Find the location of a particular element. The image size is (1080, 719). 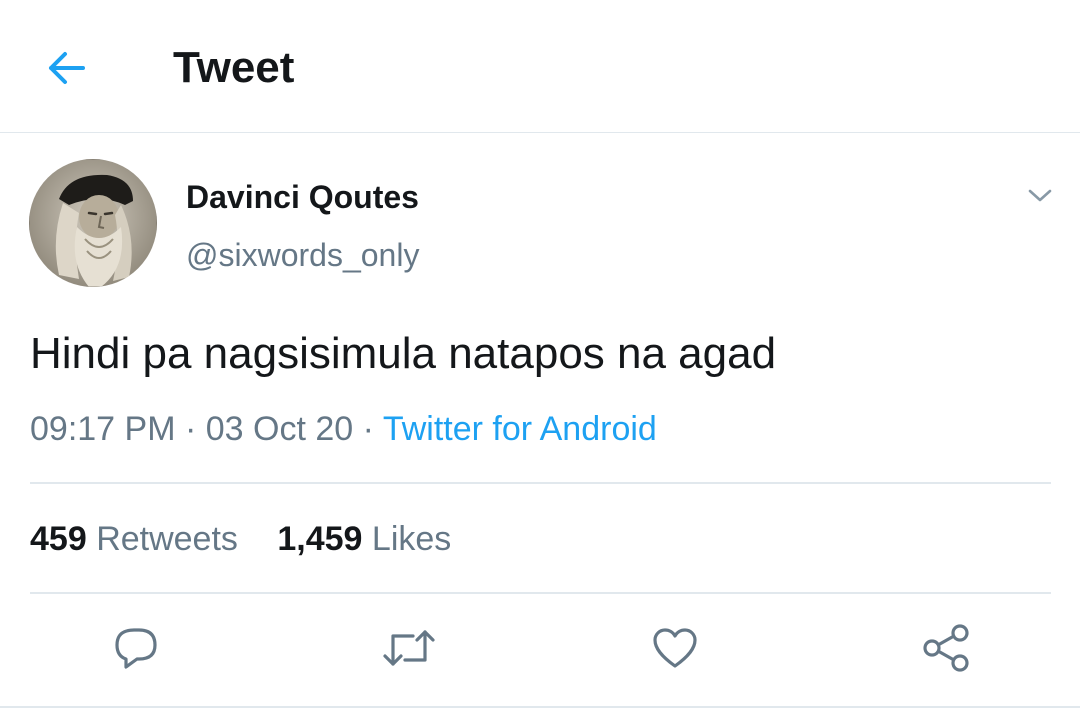

arrow-left-icon is located at coordinates (67, 68).